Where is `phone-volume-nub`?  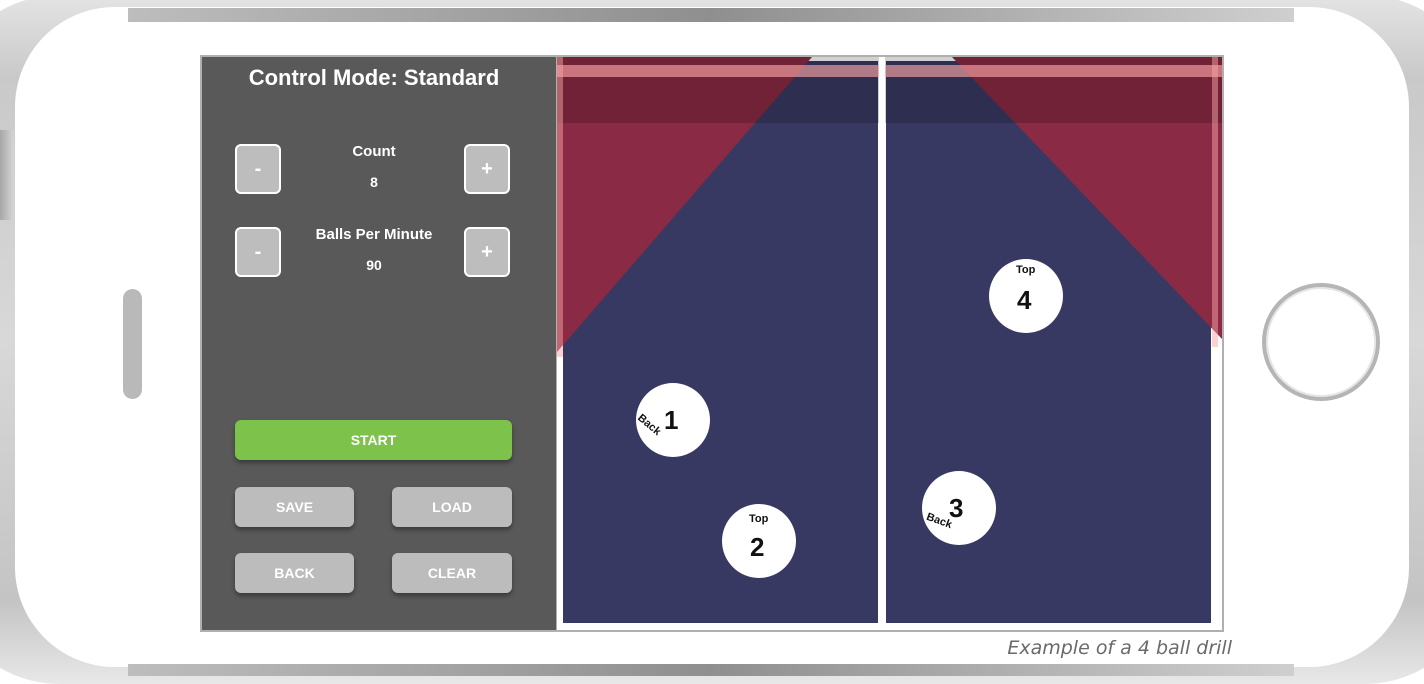 phone-volume-nub is located at coordinates (7, 175).